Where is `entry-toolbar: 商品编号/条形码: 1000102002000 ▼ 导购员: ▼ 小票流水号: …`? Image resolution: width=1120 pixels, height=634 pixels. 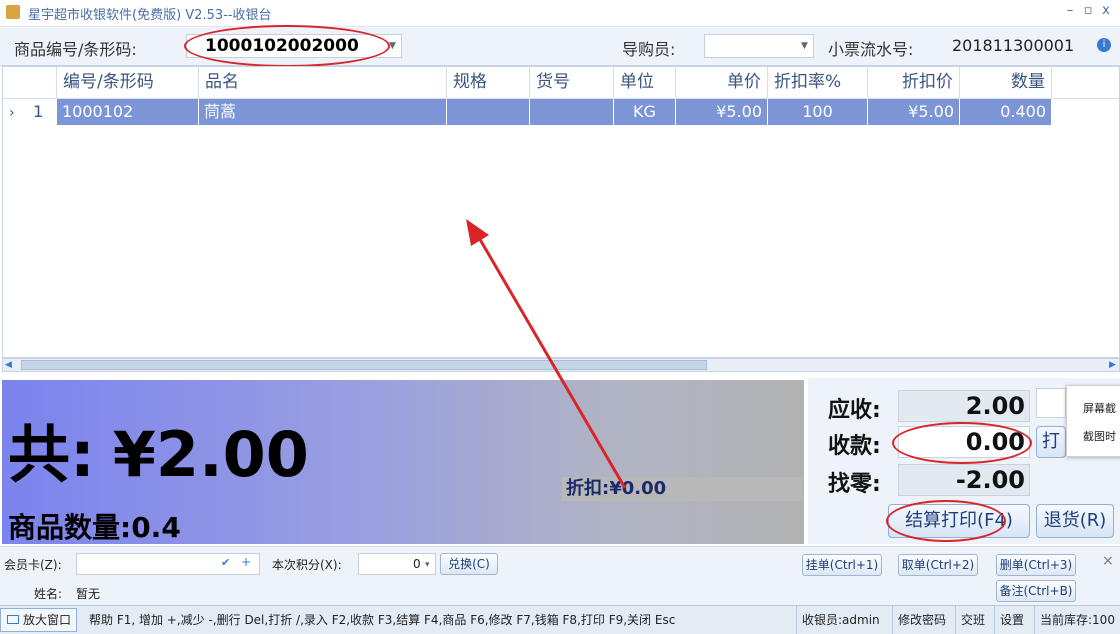 entry-toolbar: 商品编号/条形码: 1000102002000 ▼ 导购员: ▼ 小票流水号: … is located at coordinates (560, 46).